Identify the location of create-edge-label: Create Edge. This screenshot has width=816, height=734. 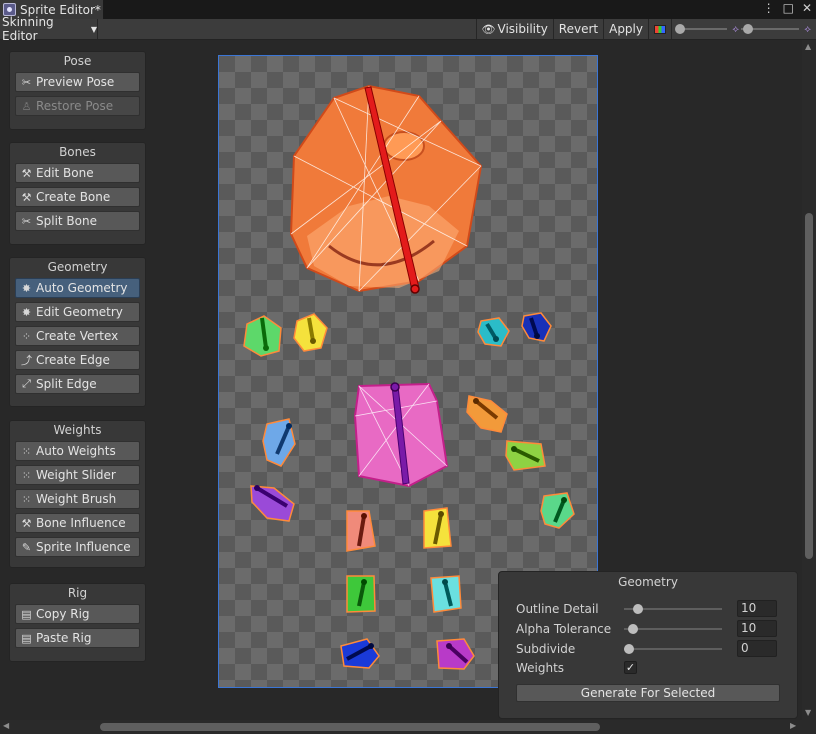
(73, 360).